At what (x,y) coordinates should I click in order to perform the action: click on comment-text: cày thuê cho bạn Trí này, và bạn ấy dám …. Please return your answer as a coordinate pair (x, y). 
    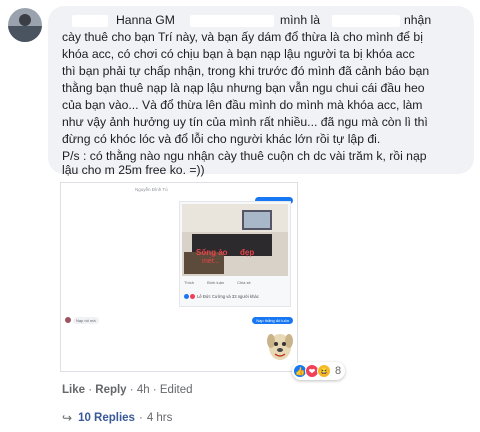
    Looking at the image, I should click on (242, 37).